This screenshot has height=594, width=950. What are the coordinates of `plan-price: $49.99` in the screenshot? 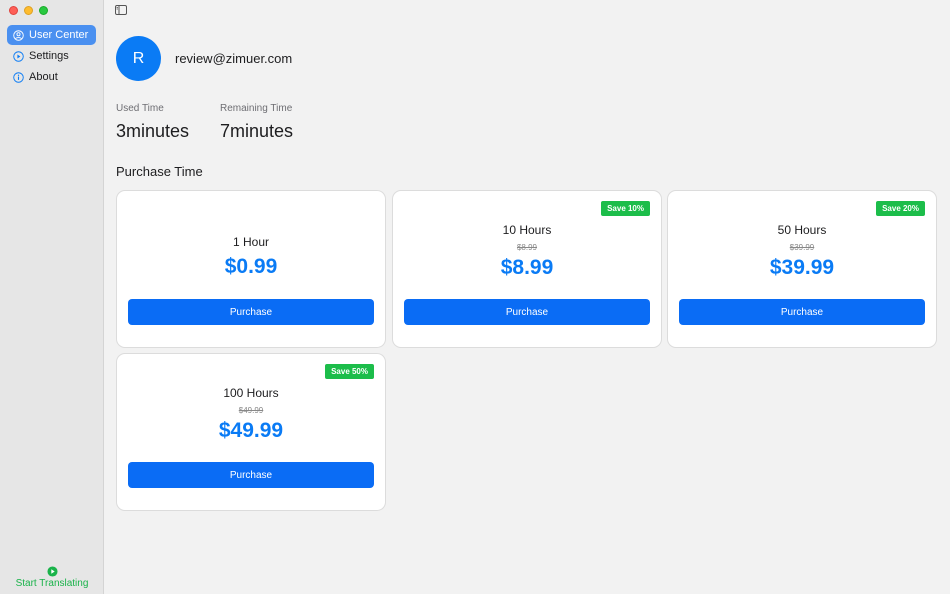 It's located at (251, 430).